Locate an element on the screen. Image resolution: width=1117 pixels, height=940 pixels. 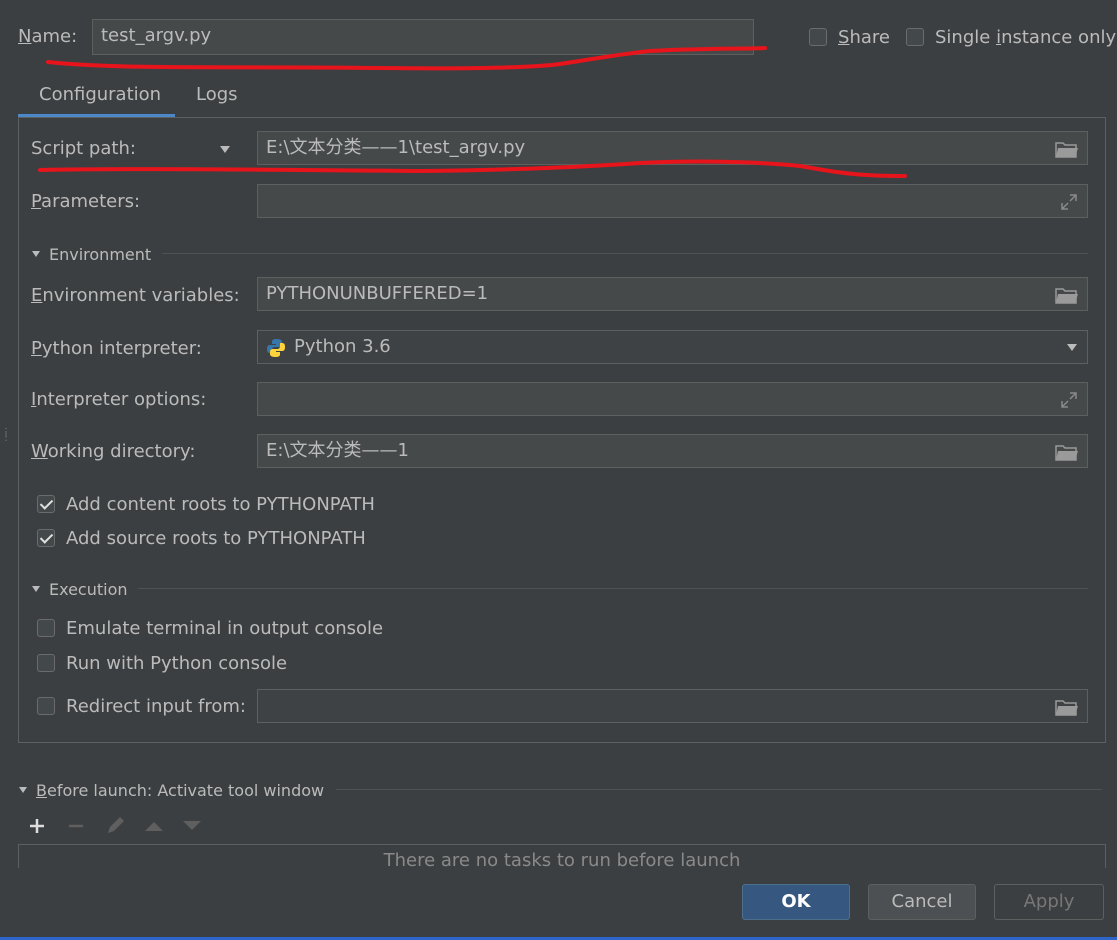
interpreter-value: Python 3.6 is located at coordinates (342, 346).